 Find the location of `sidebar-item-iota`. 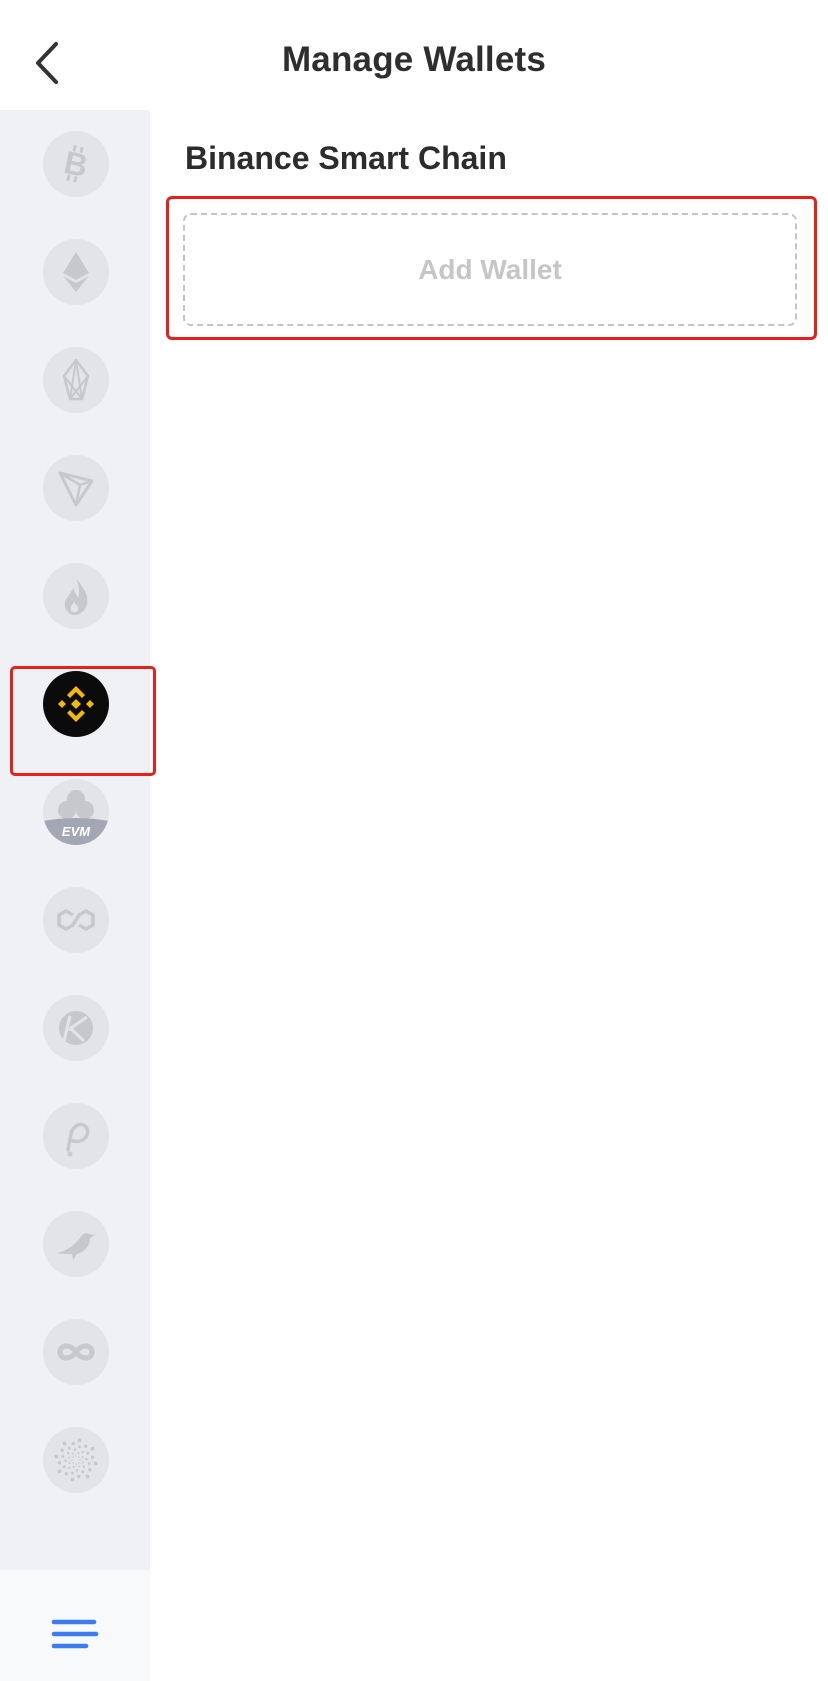

sidebar-item-iota is located at coordinates (76, 1460).